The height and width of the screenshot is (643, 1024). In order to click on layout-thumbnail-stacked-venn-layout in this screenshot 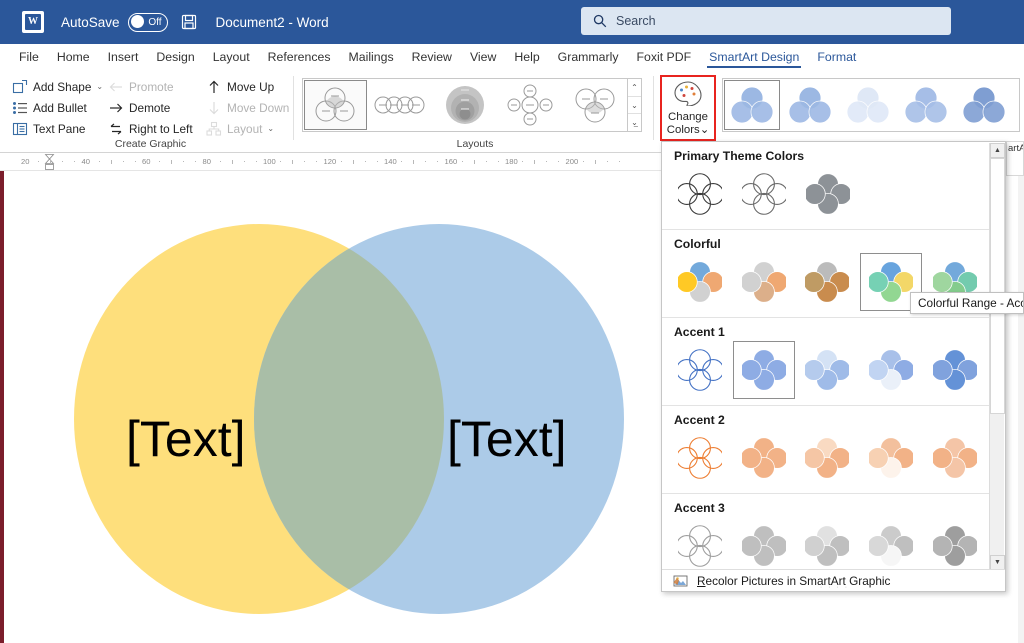, I will do `click(465, 105)`.